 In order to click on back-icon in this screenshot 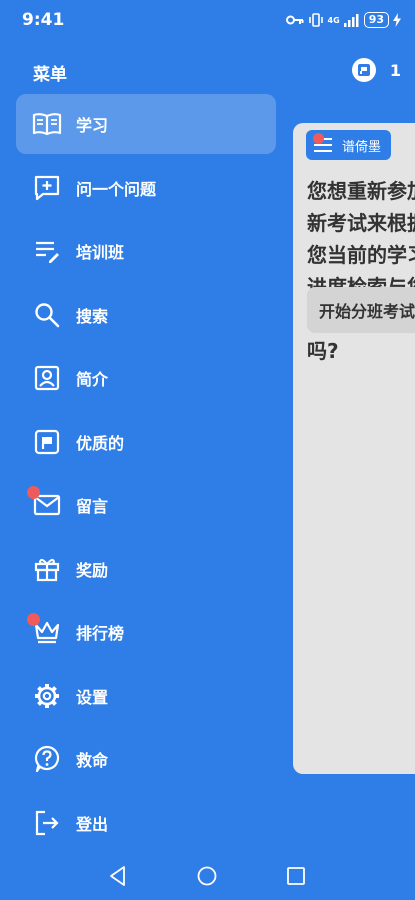, I will do `click(118, 876)`.